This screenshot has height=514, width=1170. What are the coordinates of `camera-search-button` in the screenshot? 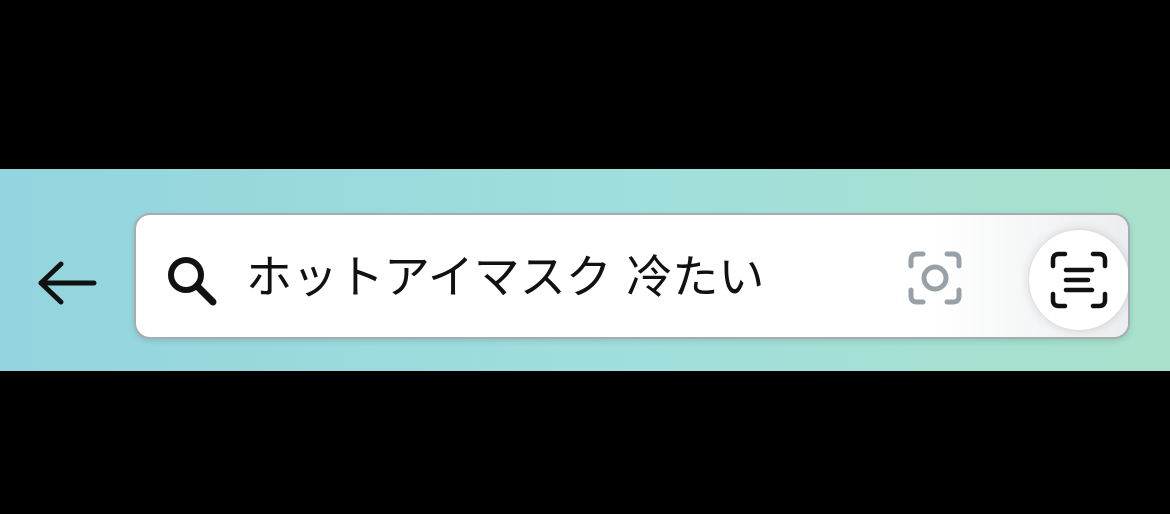 It's located at (935, 278).